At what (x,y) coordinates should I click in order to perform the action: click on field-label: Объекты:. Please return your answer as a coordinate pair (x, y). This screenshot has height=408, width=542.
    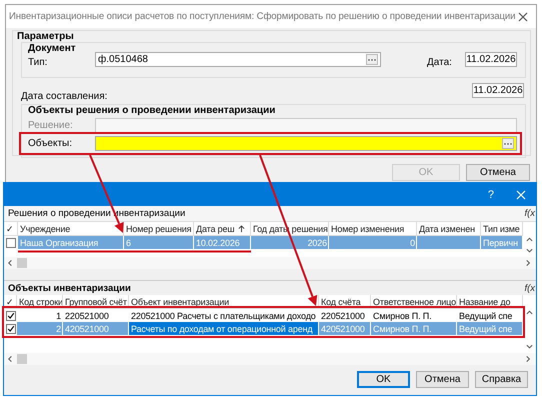
    Looking at the image, I should click on (51, 143).